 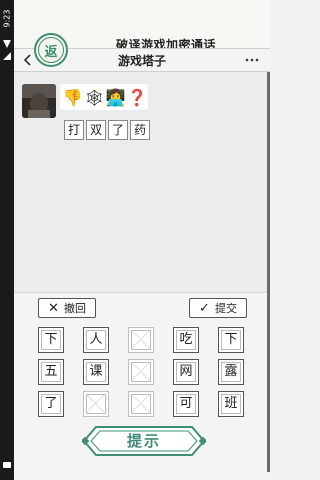 I want to click on undo-button: ✕ 撤回, so click(x=67, y=308).